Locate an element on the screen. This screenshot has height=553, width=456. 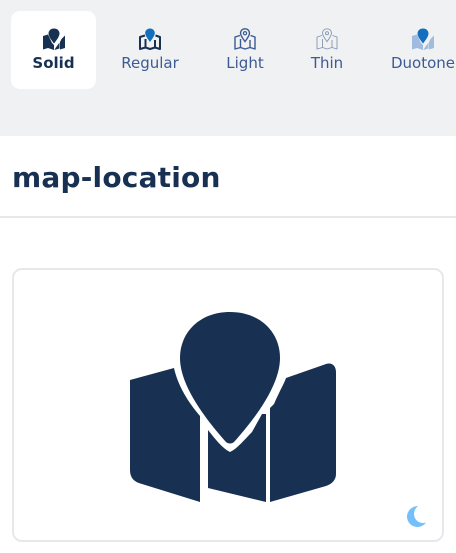
map-location-light-icon is located at coordinates (245, 39).